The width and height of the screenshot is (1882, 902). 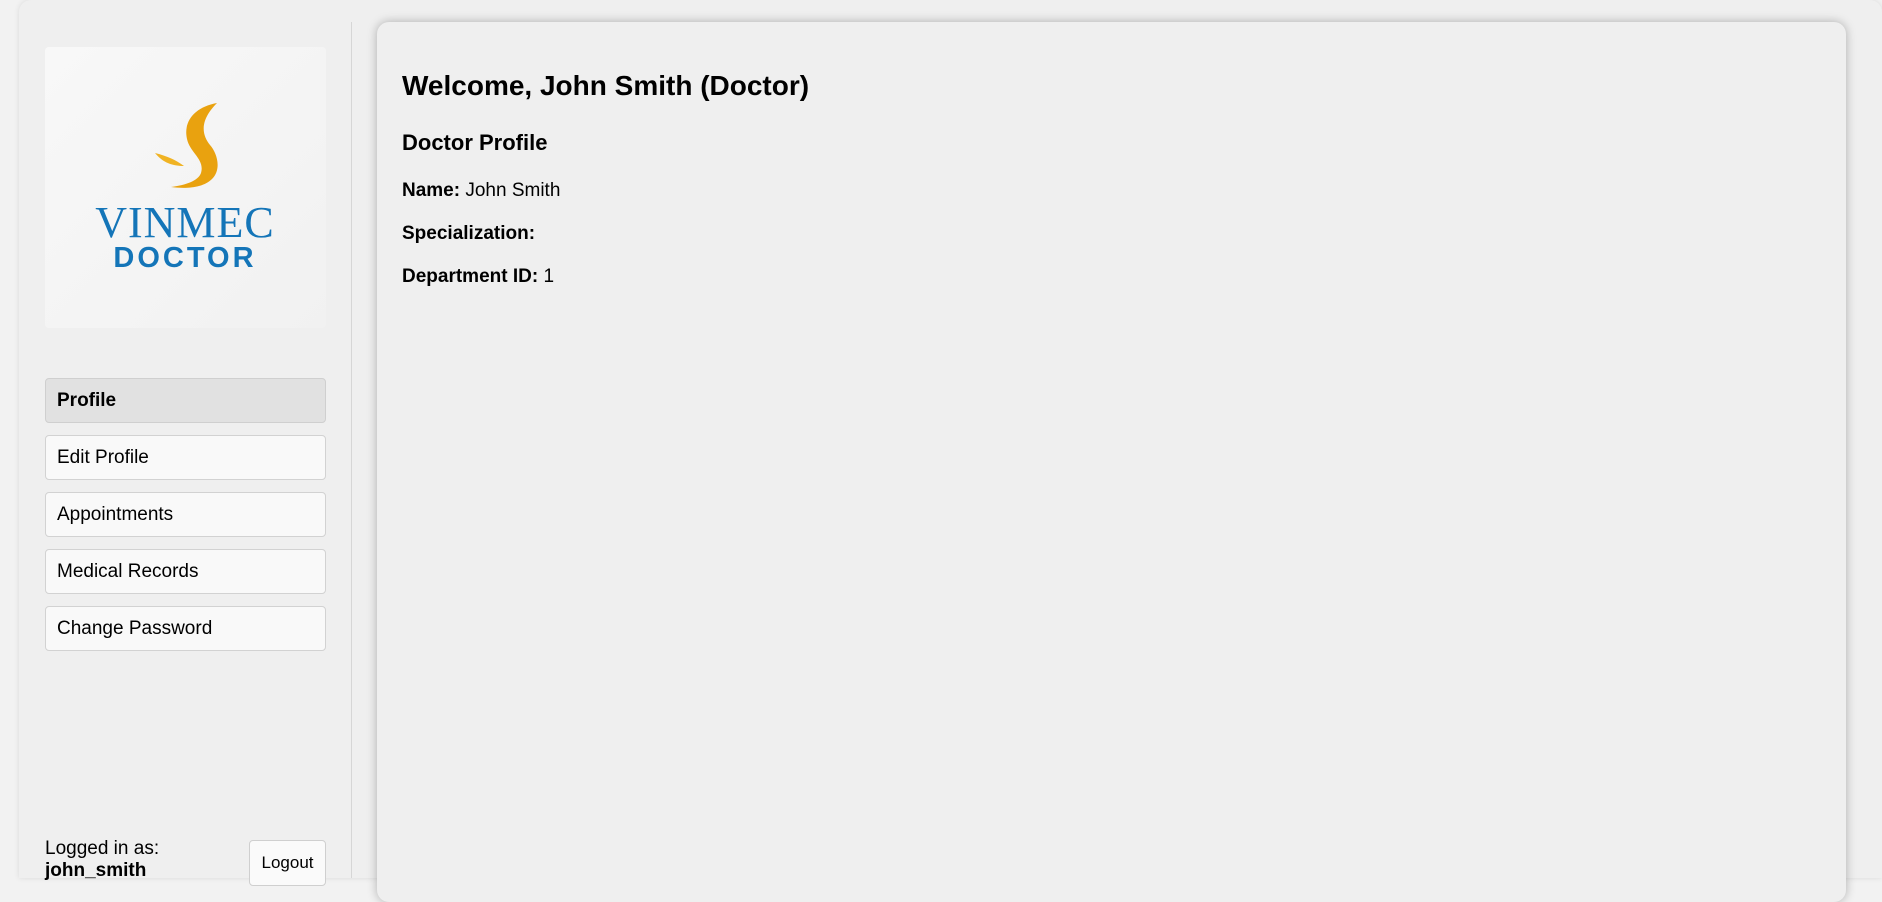 I want to click on department-id-label: Department ID:, so click(x=470, y=276).